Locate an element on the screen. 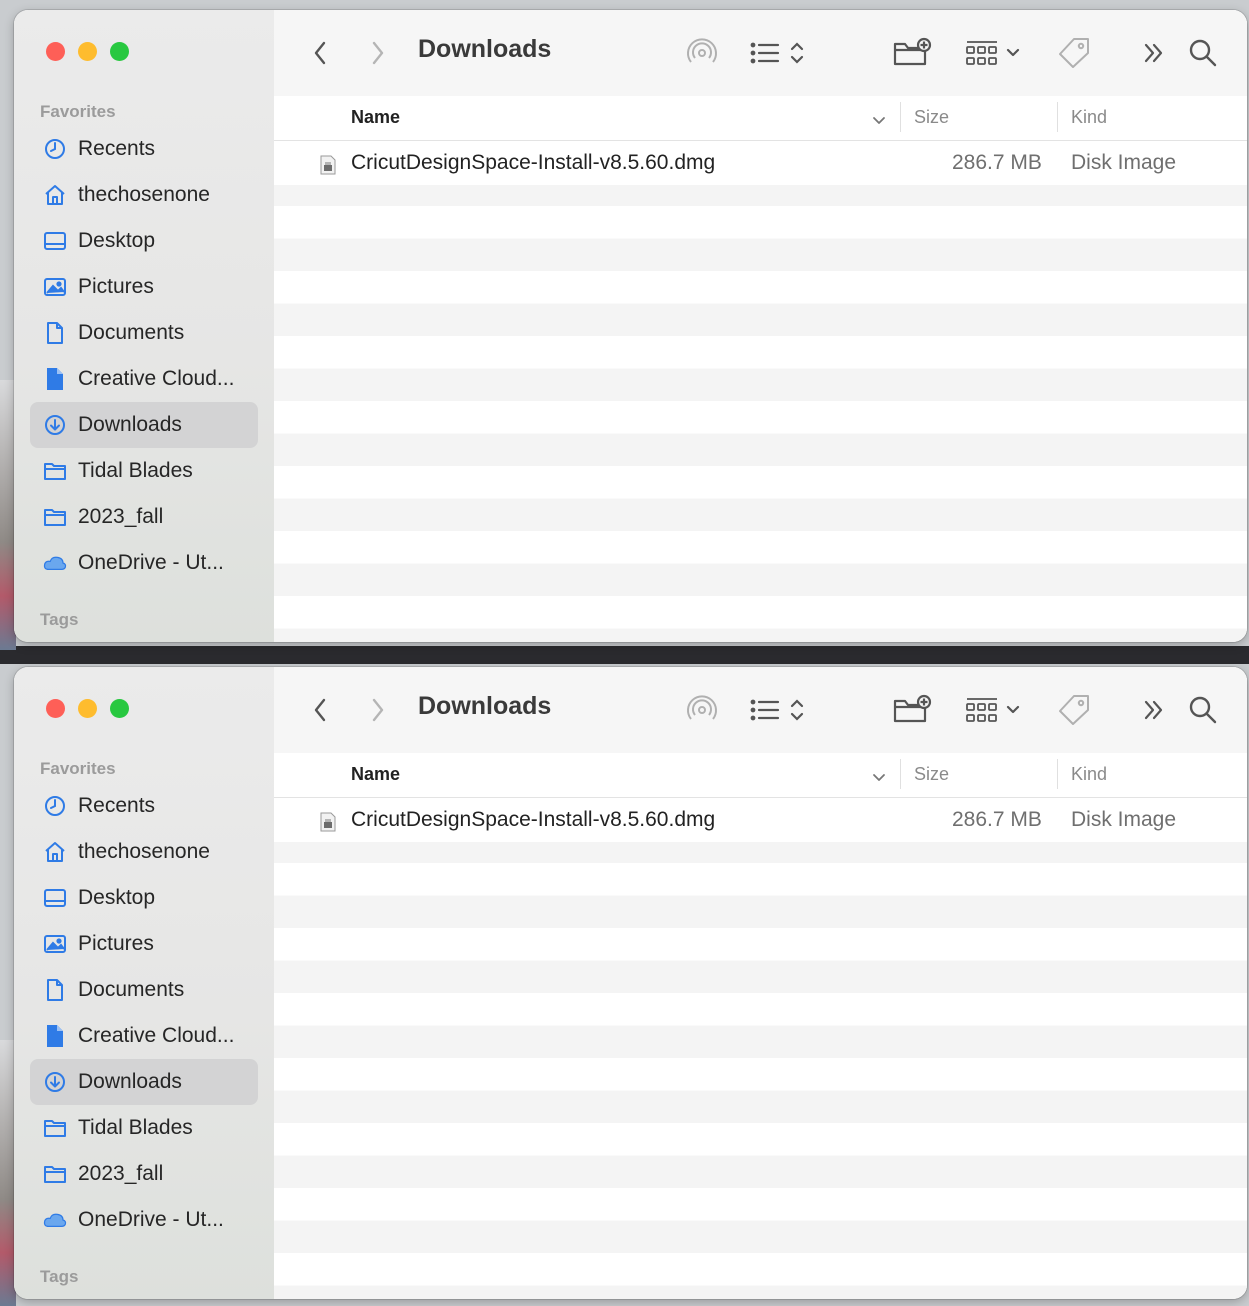 The height and width of the screenshot is (1306, 1249). file-size: 286.7 MB is located at coordinates (997, 162).